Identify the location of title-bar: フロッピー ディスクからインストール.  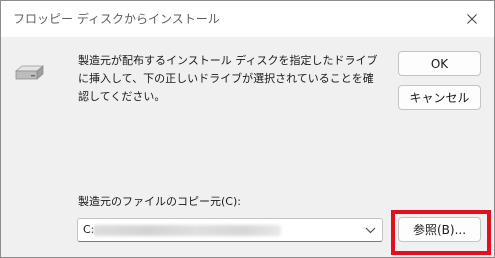
(247, 19).